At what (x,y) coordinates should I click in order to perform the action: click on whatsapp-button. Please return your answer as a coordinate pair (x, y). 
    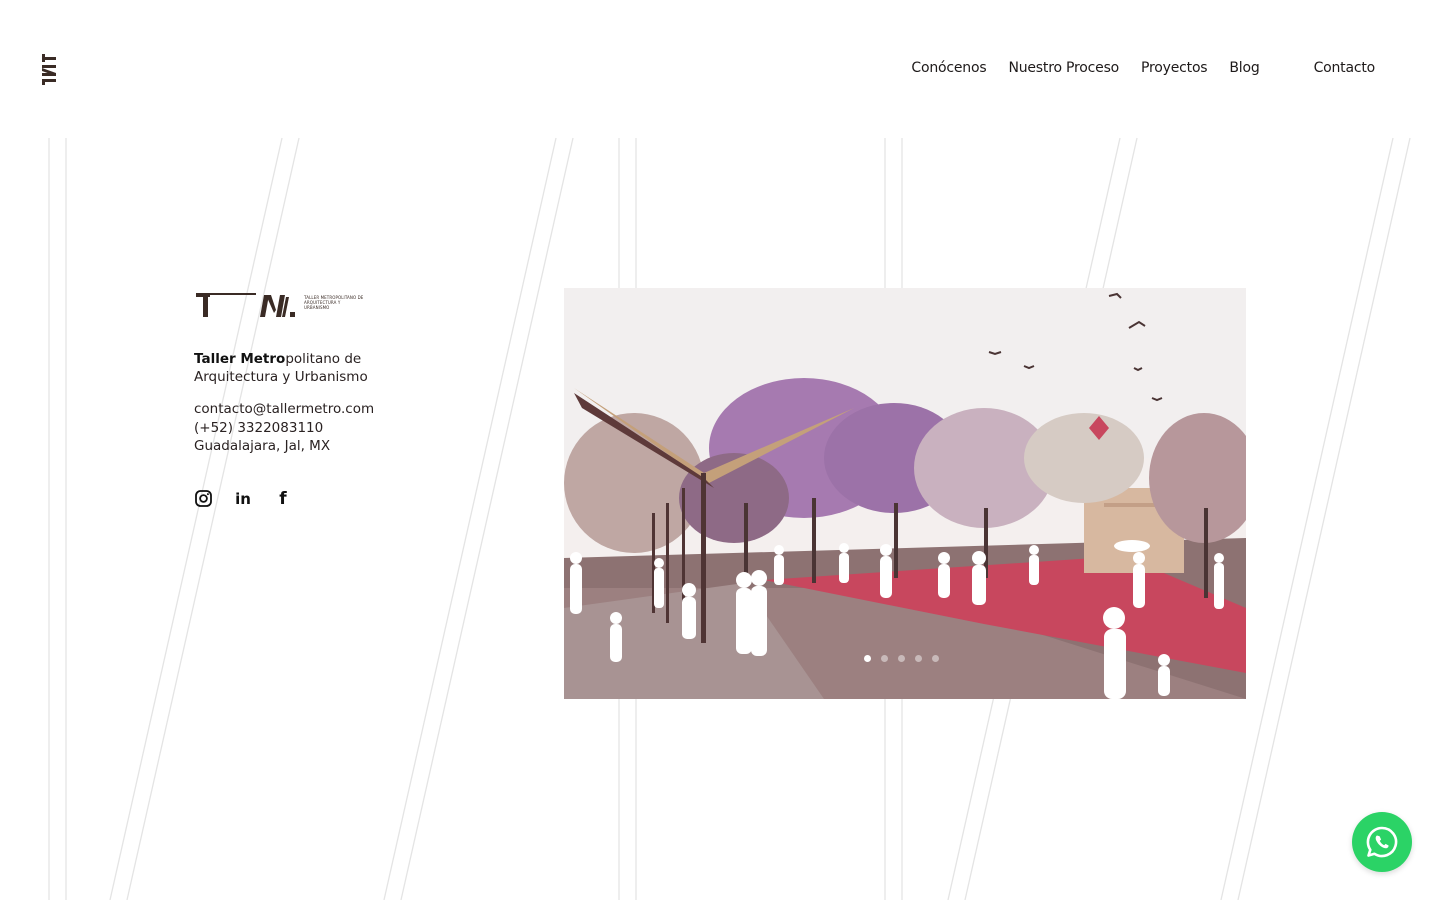
    Looking at the image, I should click on (1382, 842).